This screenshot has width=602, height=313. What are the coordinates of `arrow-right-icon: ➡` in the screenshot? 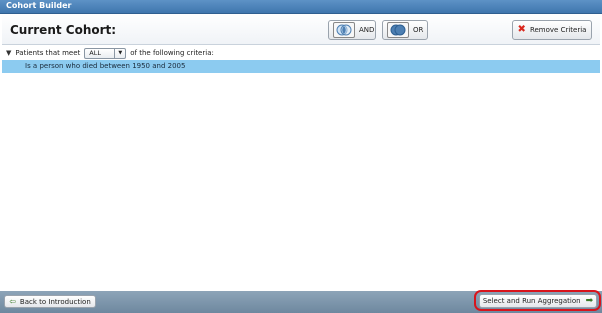 It's located at (589, 301).